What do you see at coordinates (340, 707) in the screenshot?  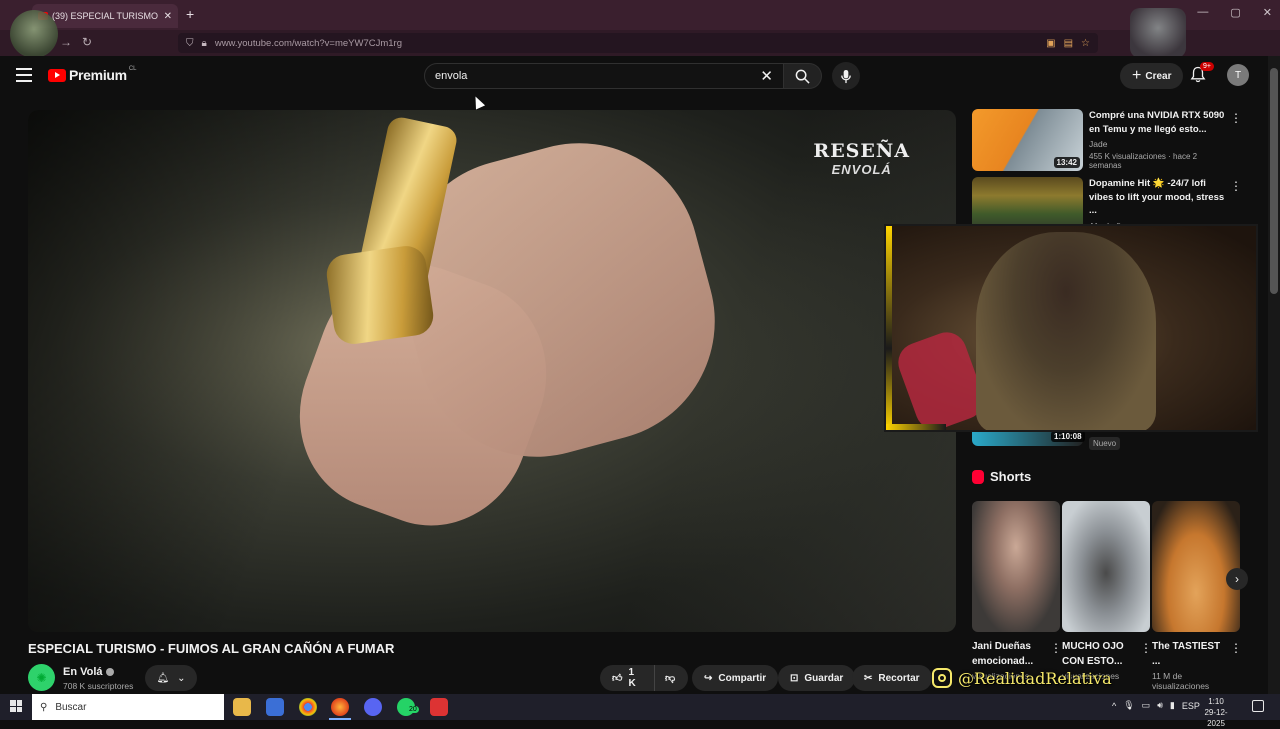 I see `firefox-icon` at bounding box center [340, 707].